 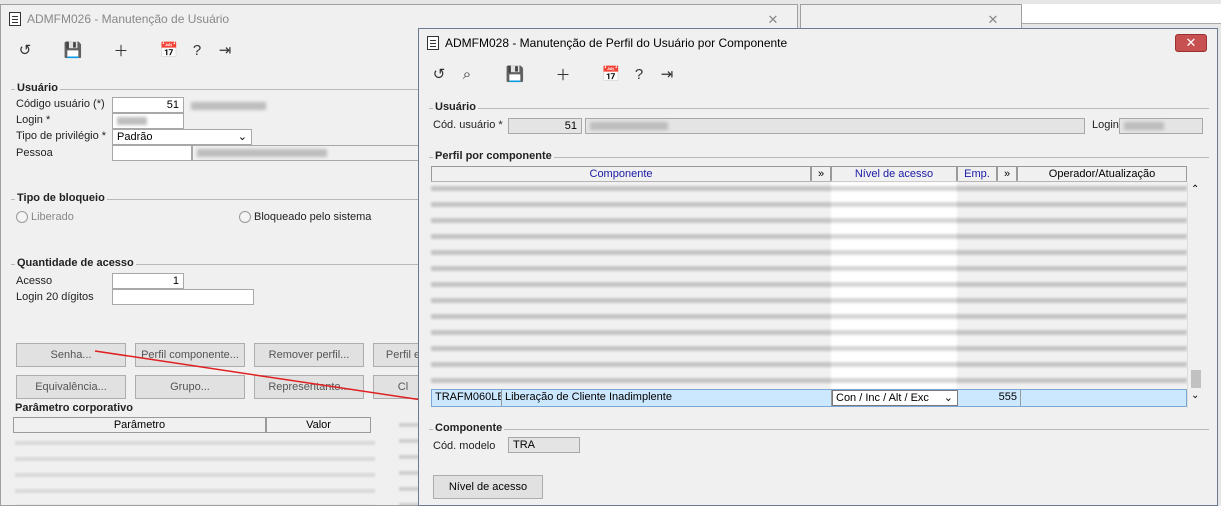 I want to click on scroll-down-icon: ⌄, so click(x=1195, y=395).